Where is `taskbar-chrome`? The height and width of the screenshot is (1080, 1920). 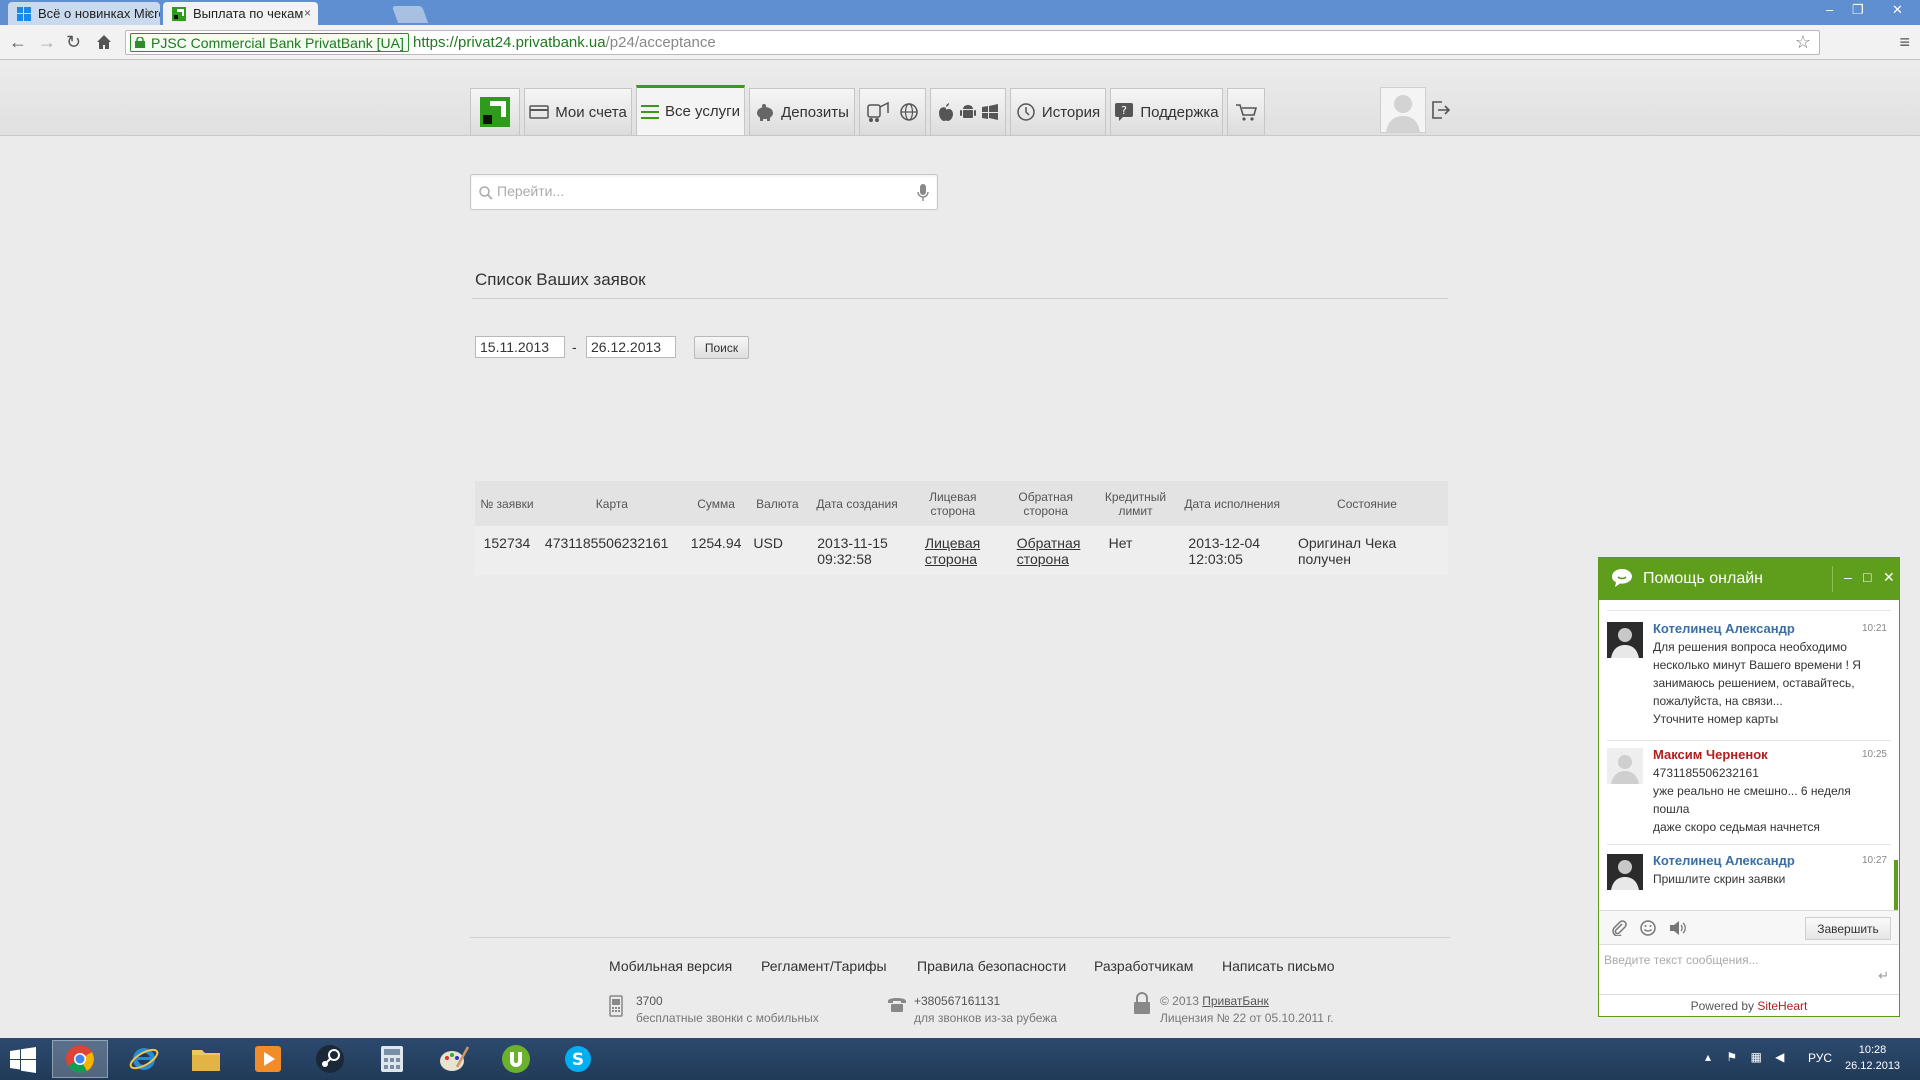 taskbar-chrome is located at coordinates (80, 1059).